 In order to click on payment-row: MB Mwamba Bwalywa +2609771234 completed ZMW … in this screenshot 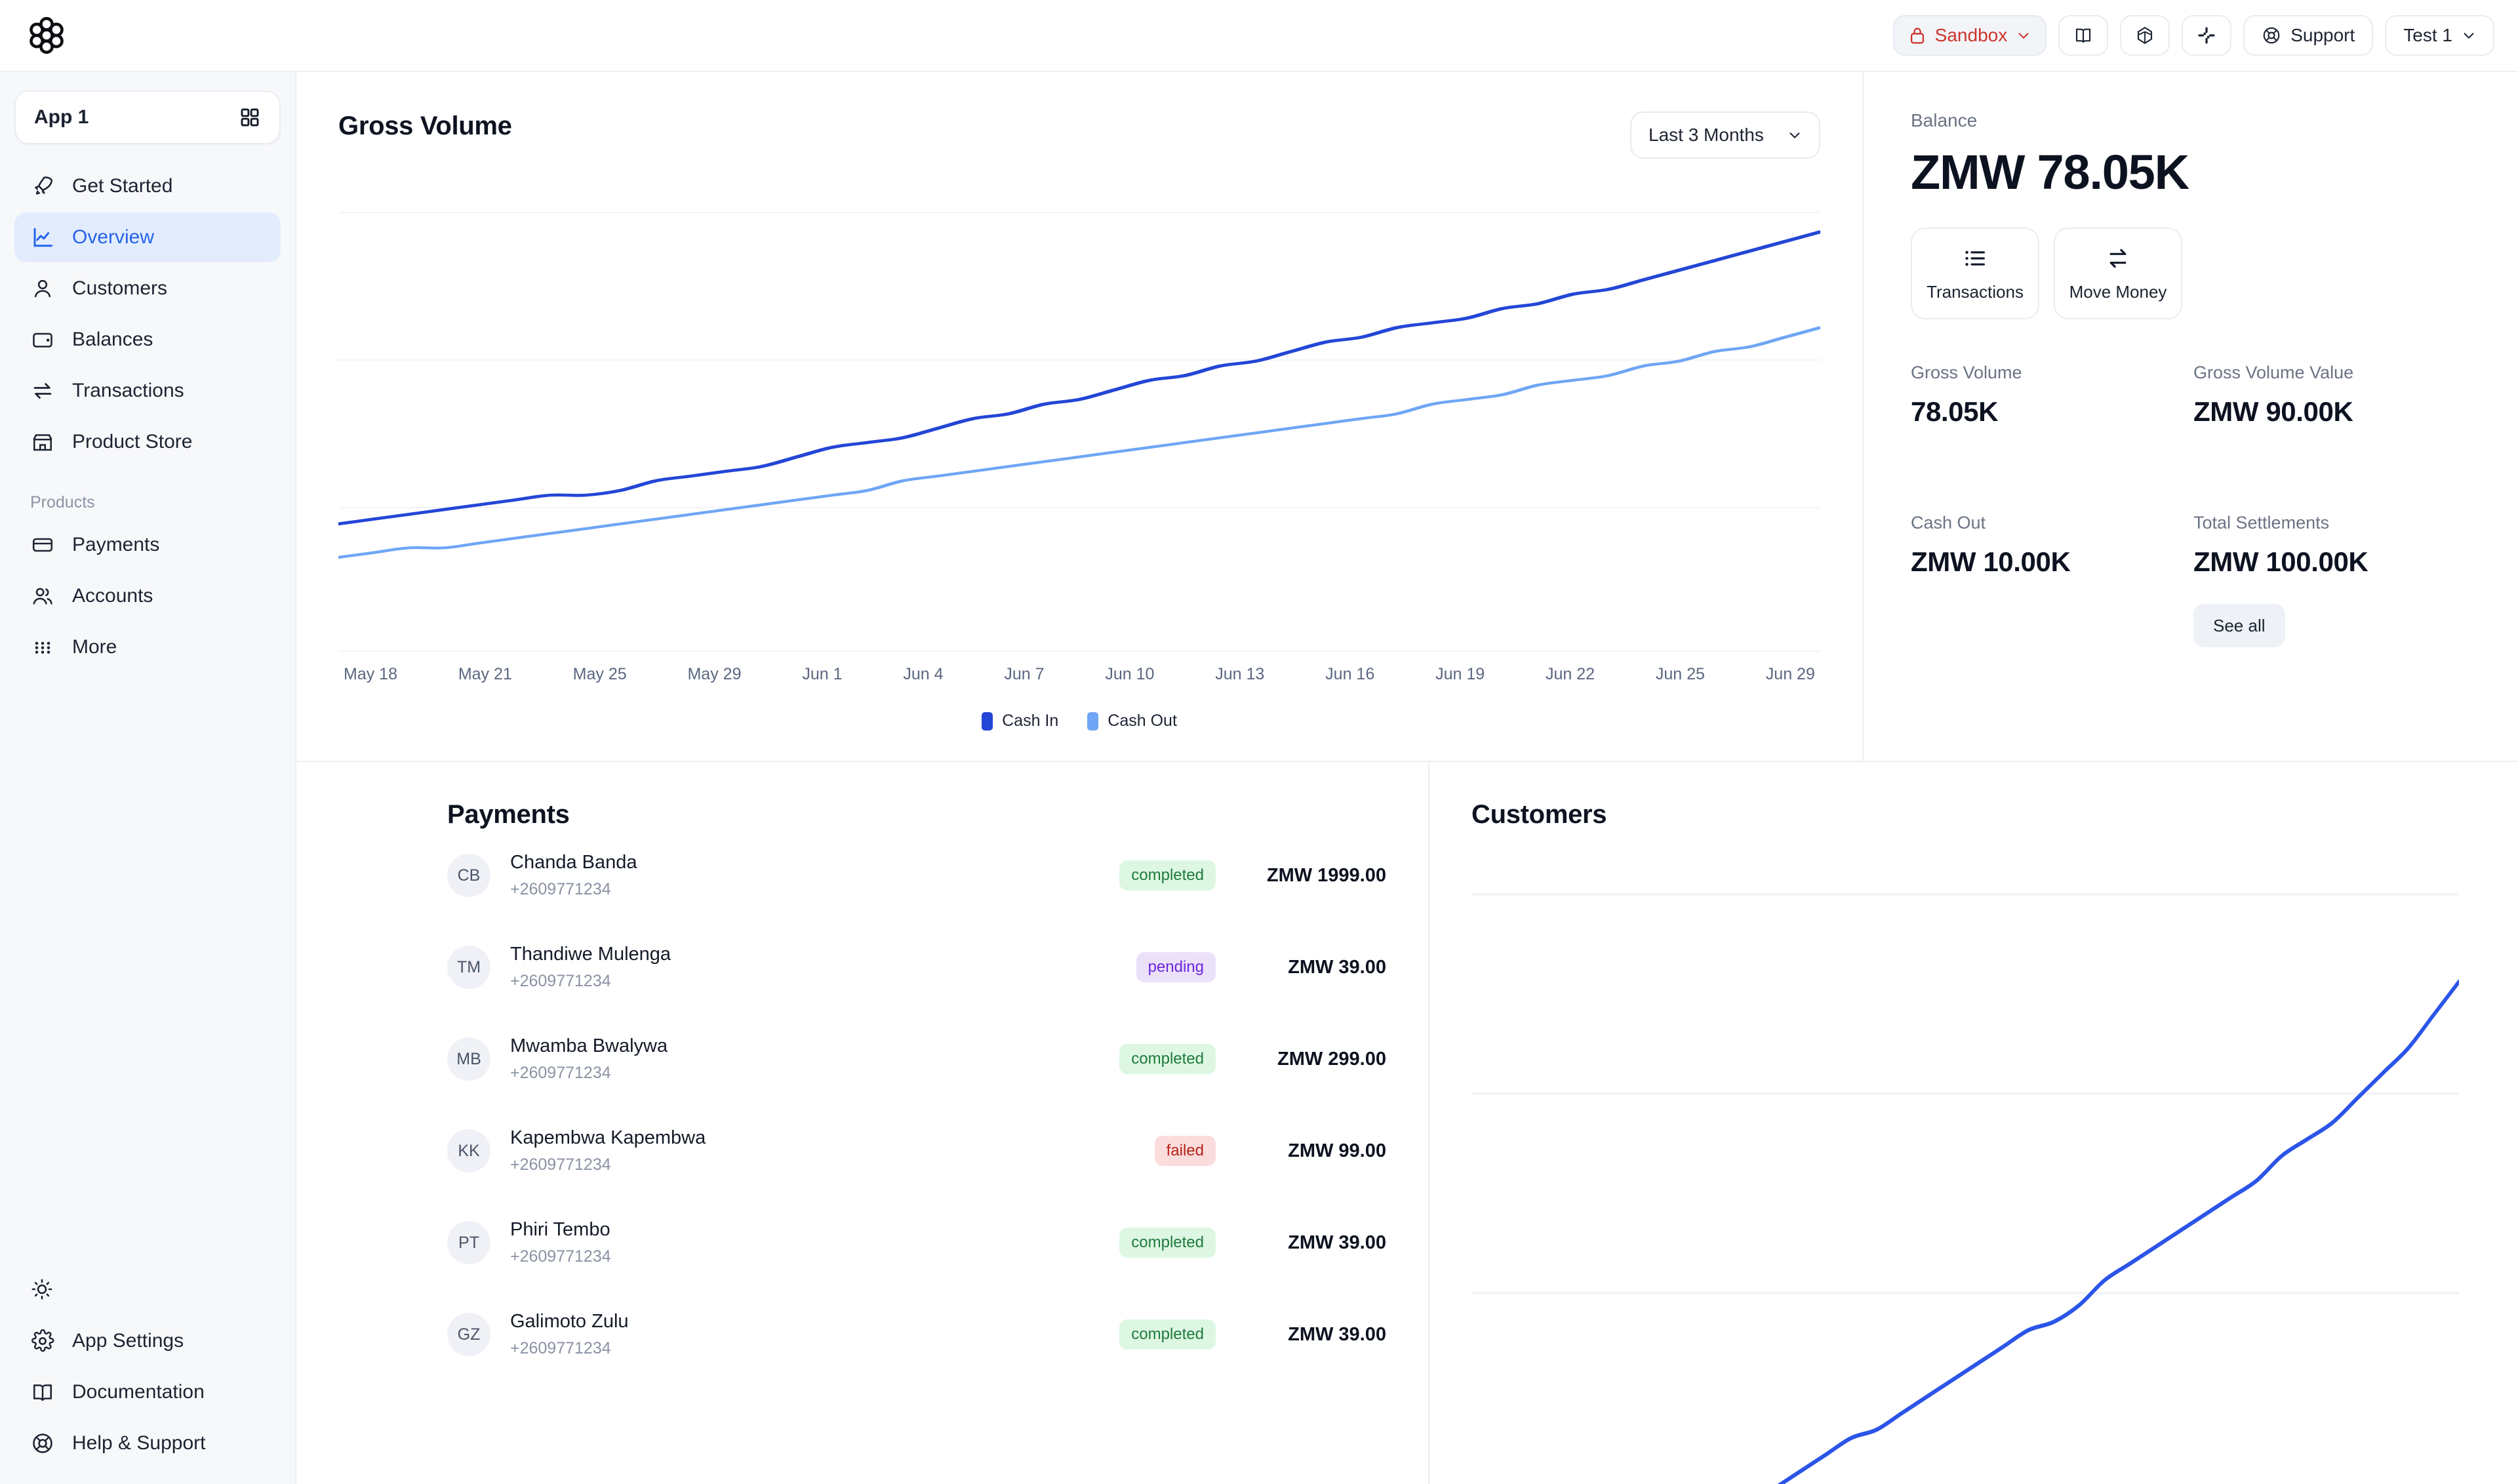, I will do `click(917, 1059)`.